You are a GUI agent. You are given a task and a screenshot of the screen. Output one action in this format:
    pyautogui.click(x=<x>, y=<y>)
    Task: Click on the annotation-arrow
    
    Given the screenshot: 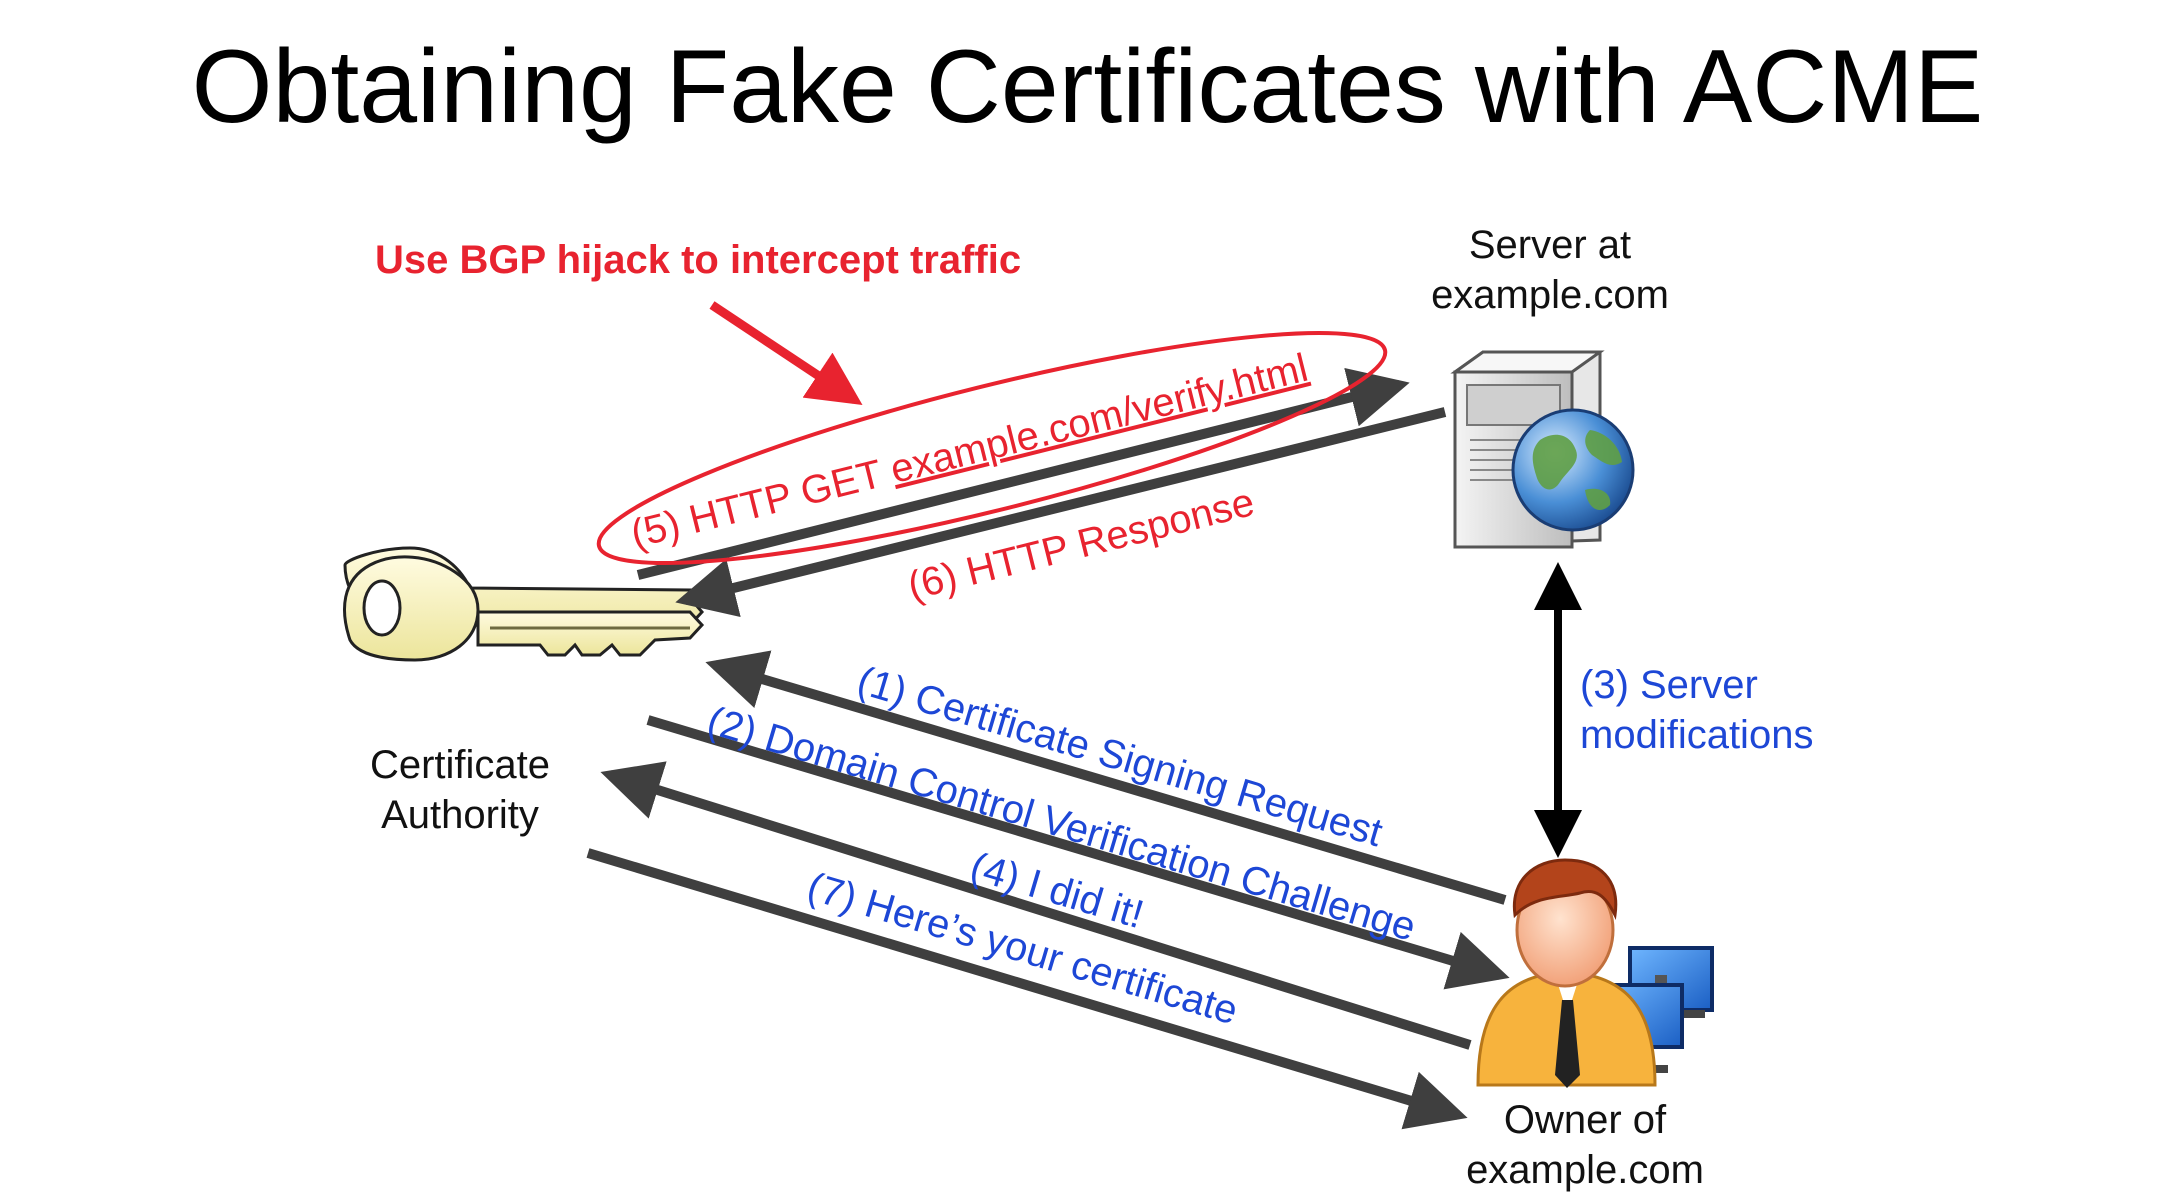 What is the action you would take?
    pyautogui.click(x=786, y=353)
    